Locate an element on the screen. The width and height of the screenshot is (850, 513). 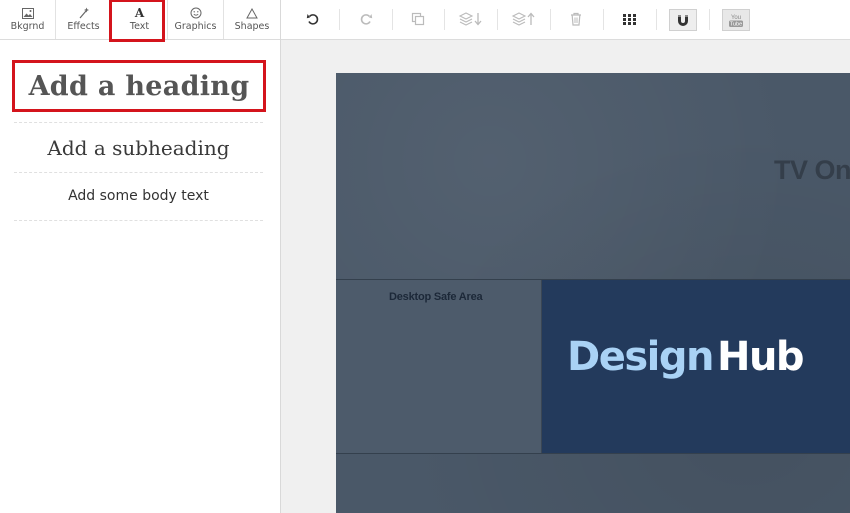
tab-label: Effects is located at coordinates (83, 26).